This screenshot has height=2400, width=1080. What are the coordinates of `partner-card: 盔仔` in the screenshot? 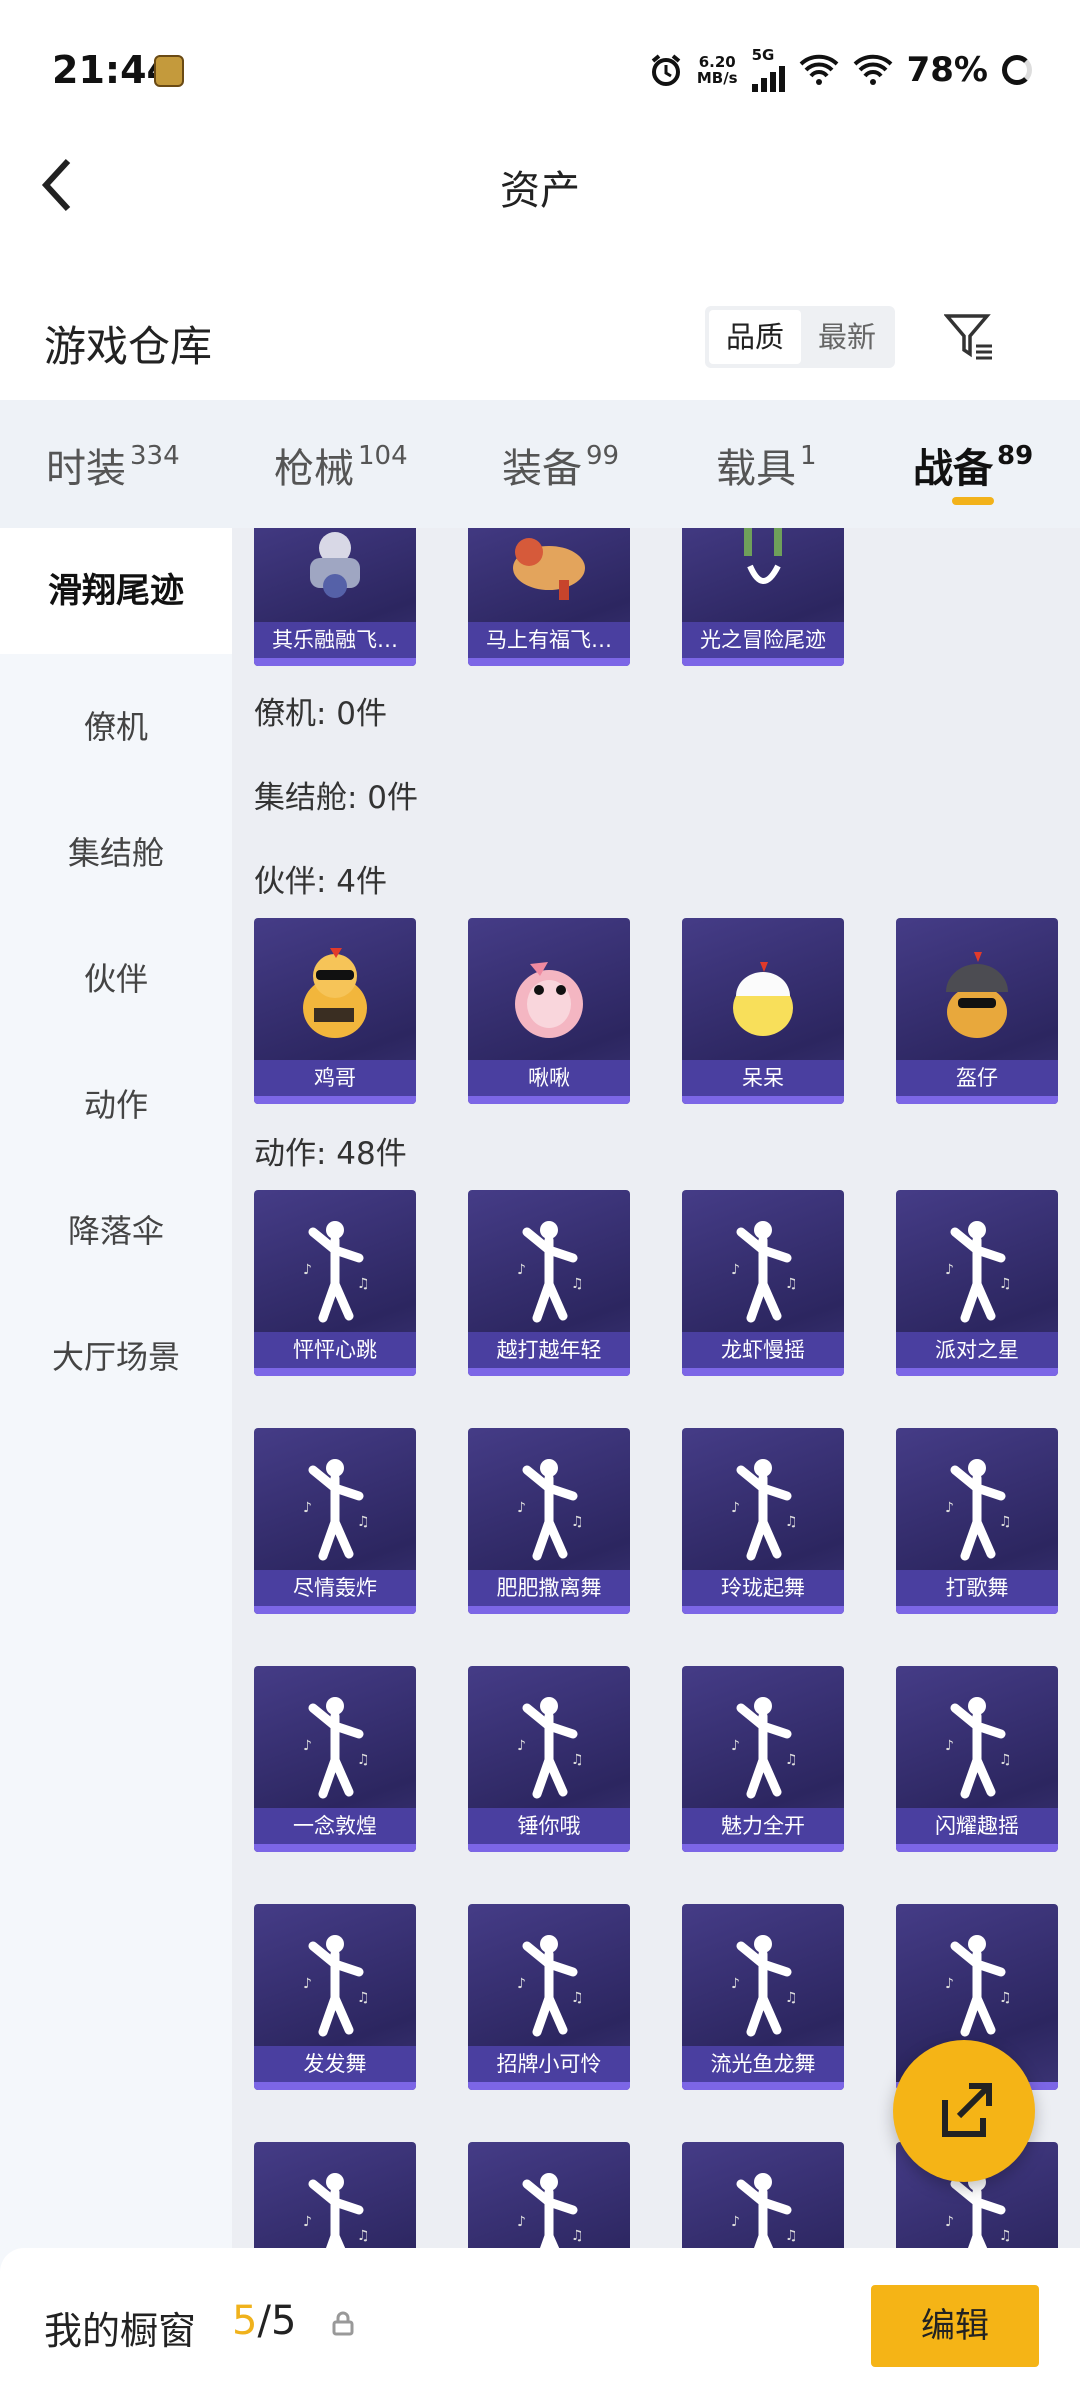 It's located at (977, 1011).